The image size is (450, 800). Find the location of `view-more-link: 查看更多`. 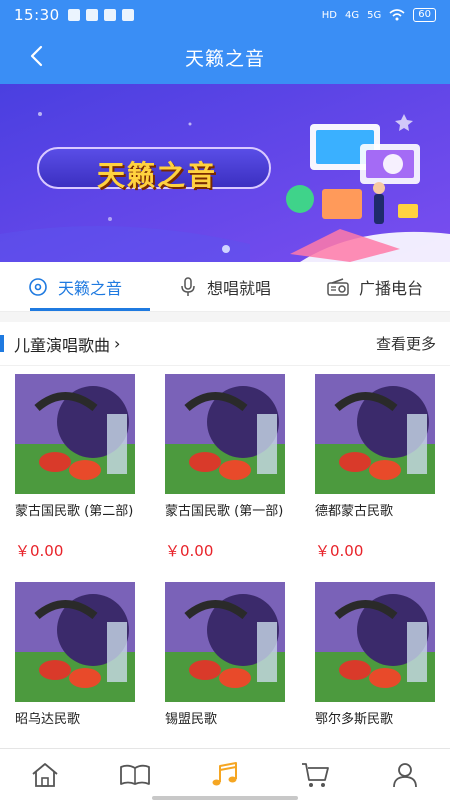

view-more-link: 查看更多 is located at coordinates (406, 343).